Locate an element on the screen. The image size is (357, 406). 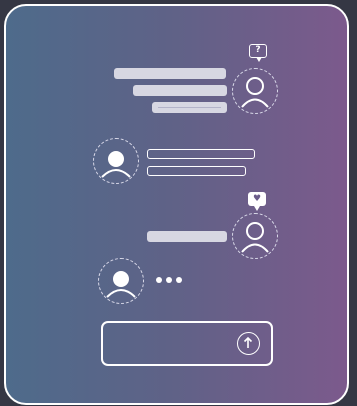
heart-icon: ♥ is located at coordinates (257, 199).